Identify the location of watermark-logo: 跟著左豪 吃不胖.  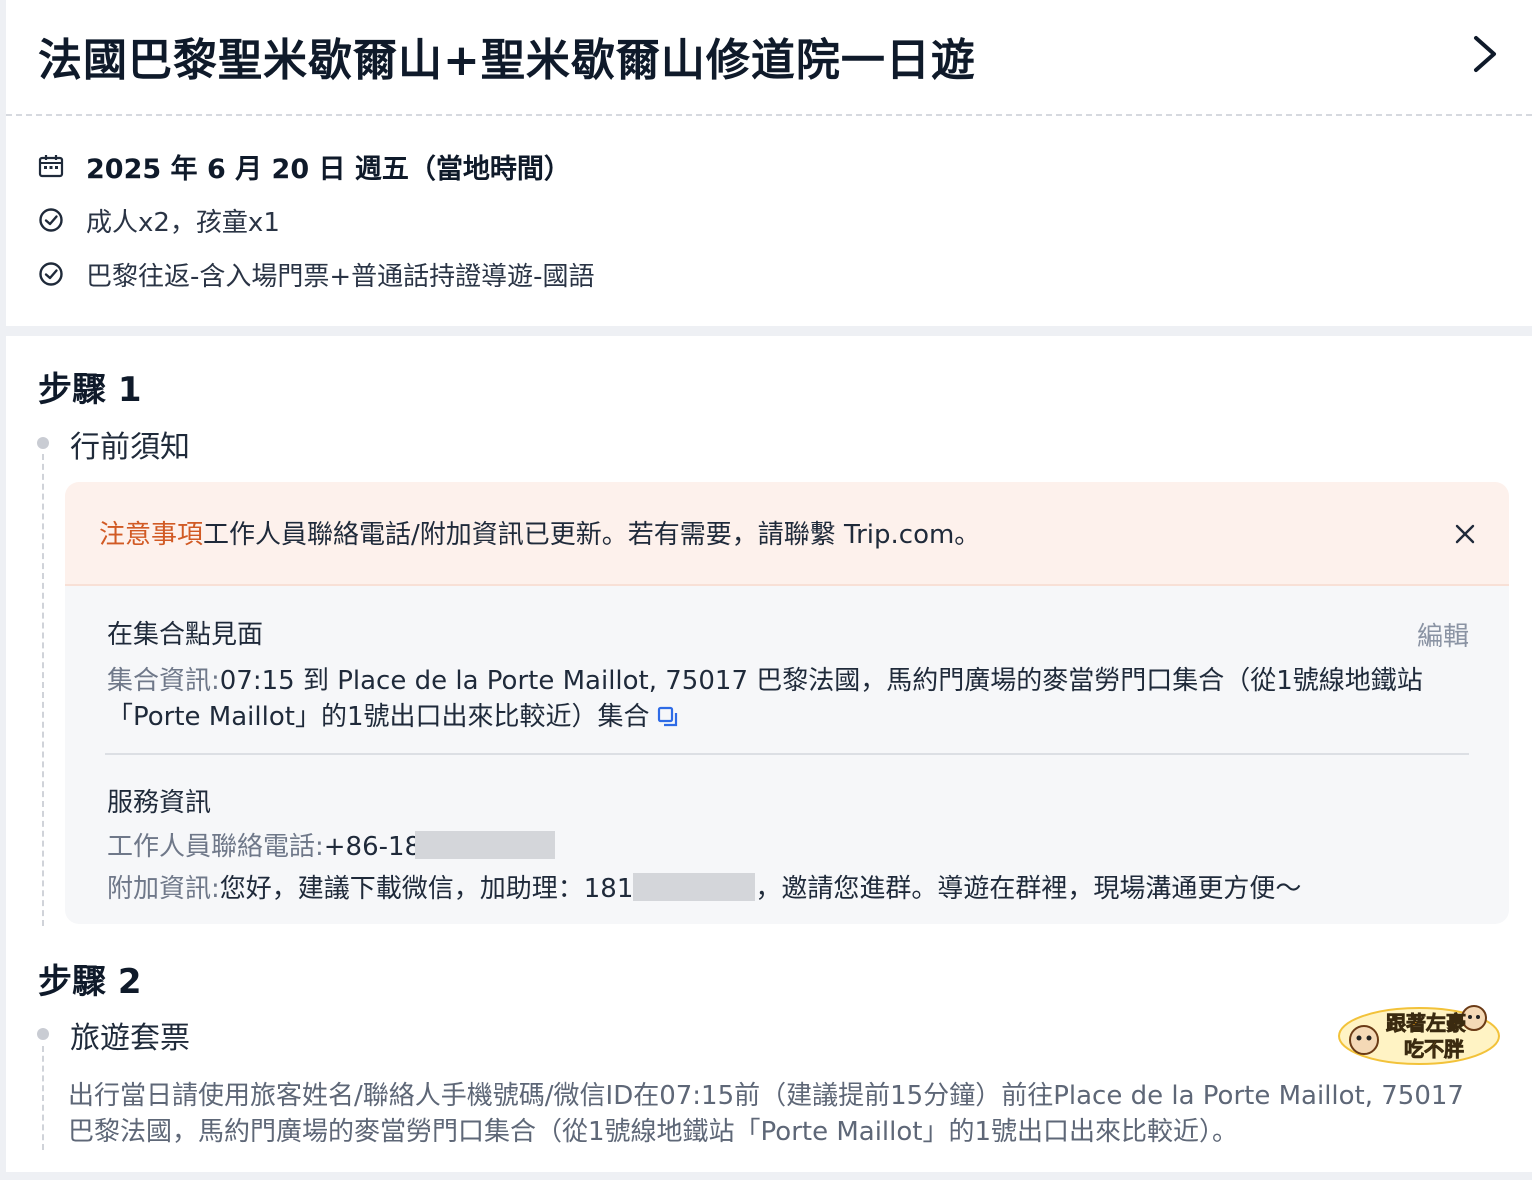
(1419, 1035).